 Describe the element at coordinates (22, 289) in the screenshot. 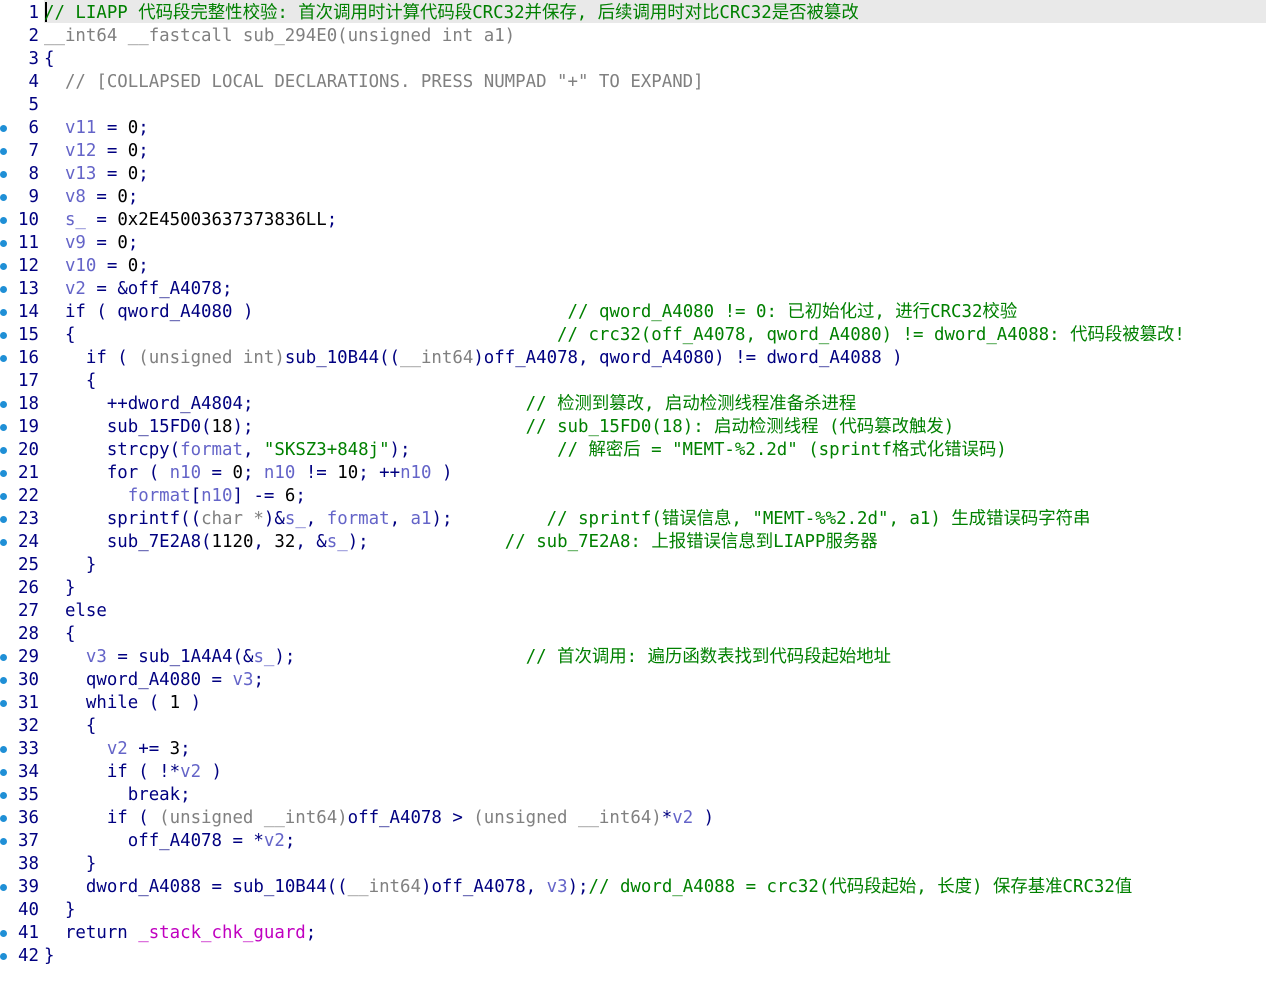

I see `gutter-line: 13` at that location.